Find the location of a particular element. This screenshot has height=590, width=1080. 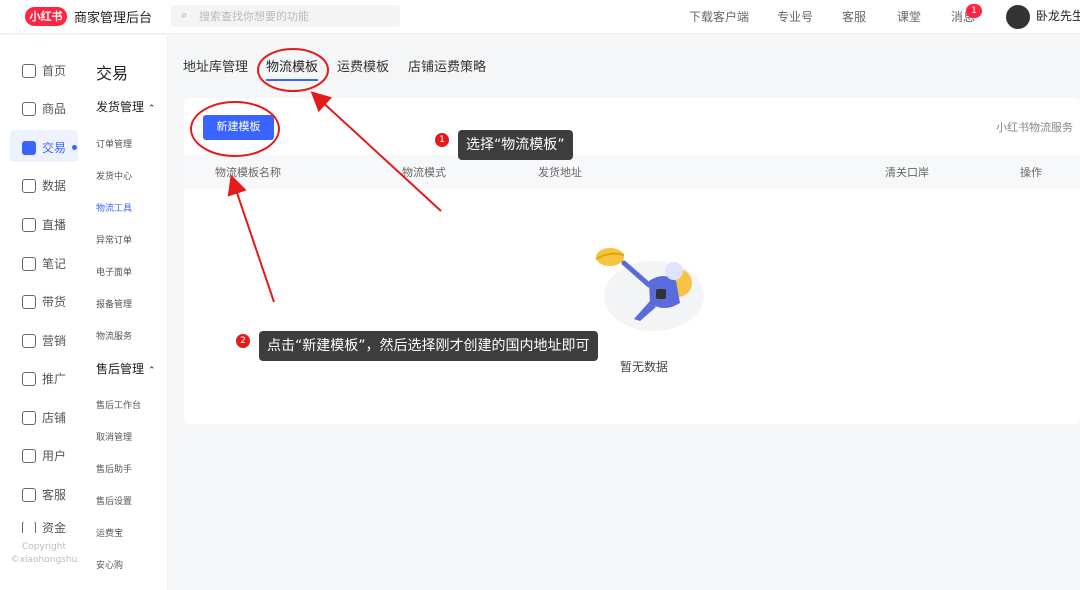

subnav-item-shipping-center: 发货中心 is located at coordinates (114, 175).